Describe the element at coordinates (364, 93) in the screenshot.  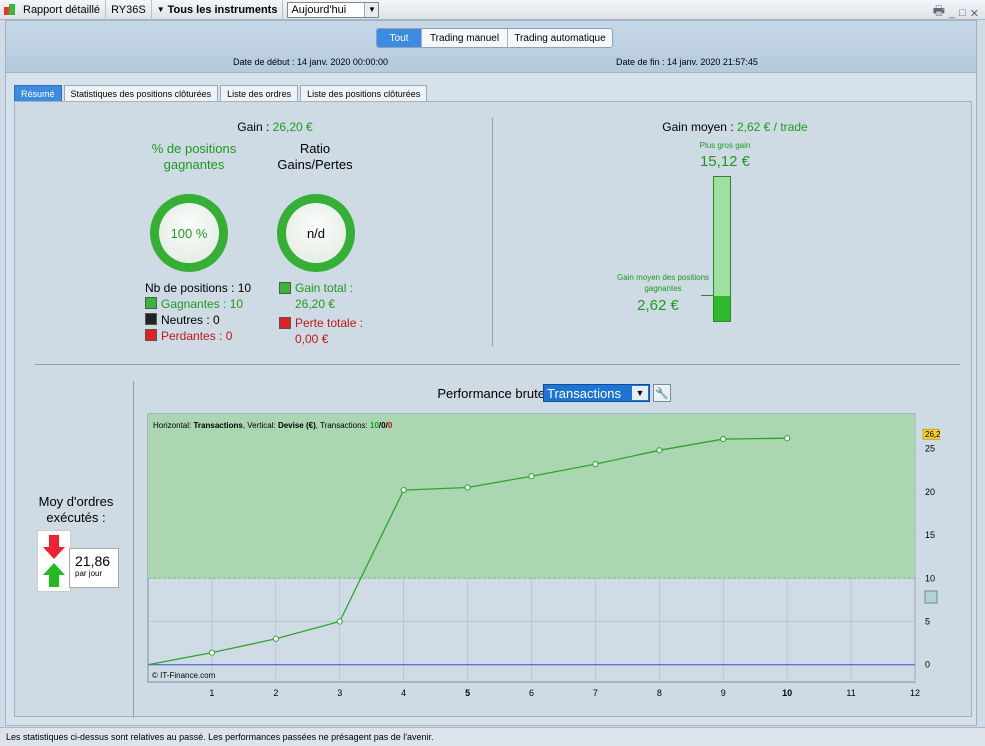
I see `tab-closed-list: Liste des positions clôturées` at that location.